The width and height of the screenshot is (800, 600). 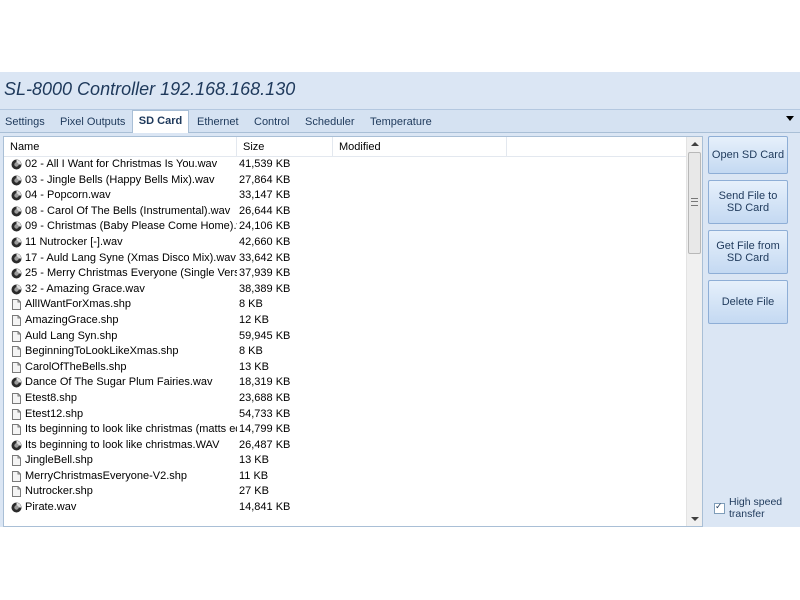 What do you see at coordinates (68, 195) in the screenshot?
I see `file-name: 04 - Popcorn.wav` at bounding box center [68, 195].